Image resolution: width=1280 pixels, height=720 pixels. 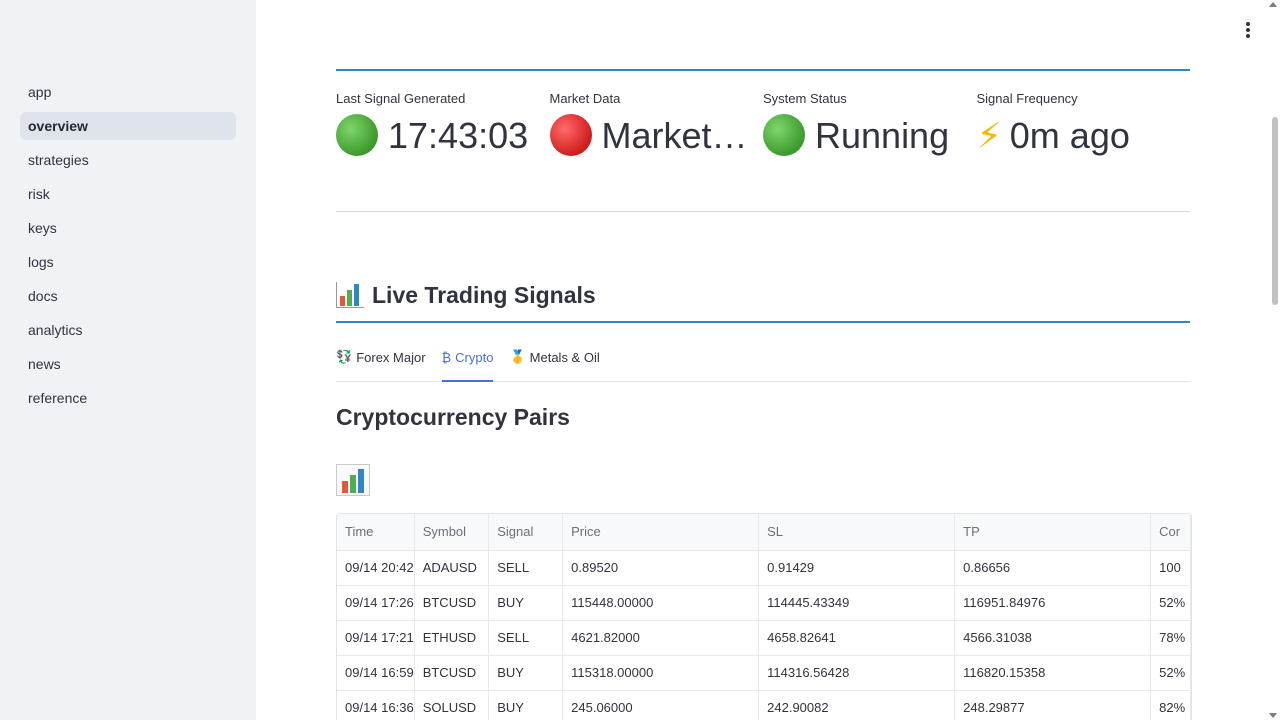 What do you see at coordinates (1053, 532) in the screenshot?
I see `column-header-tp: TP` at bounding box center [1053, 532].